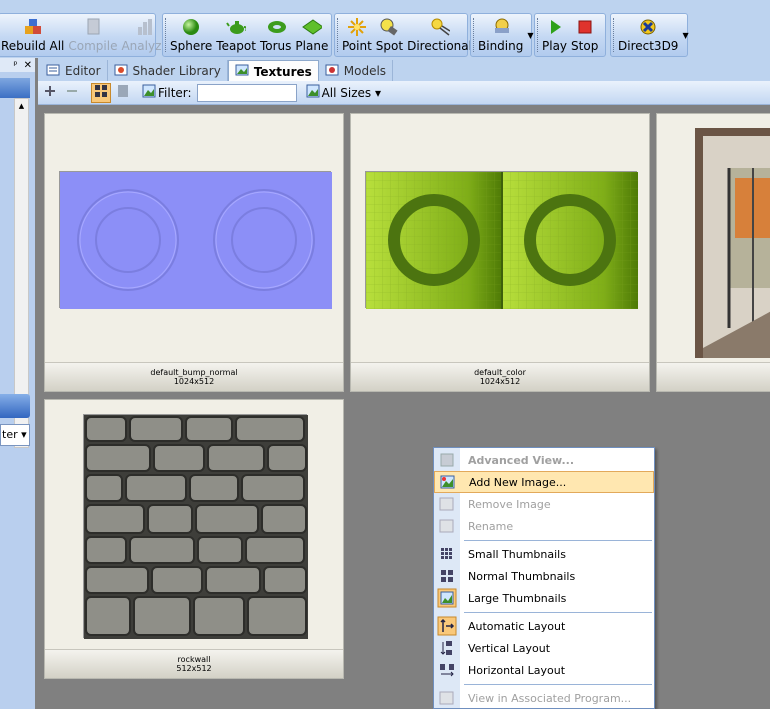  What do you see at coordinates (191, 27) in the screenshot?
I see `sphere-icon` at bounding box center [191, 27].